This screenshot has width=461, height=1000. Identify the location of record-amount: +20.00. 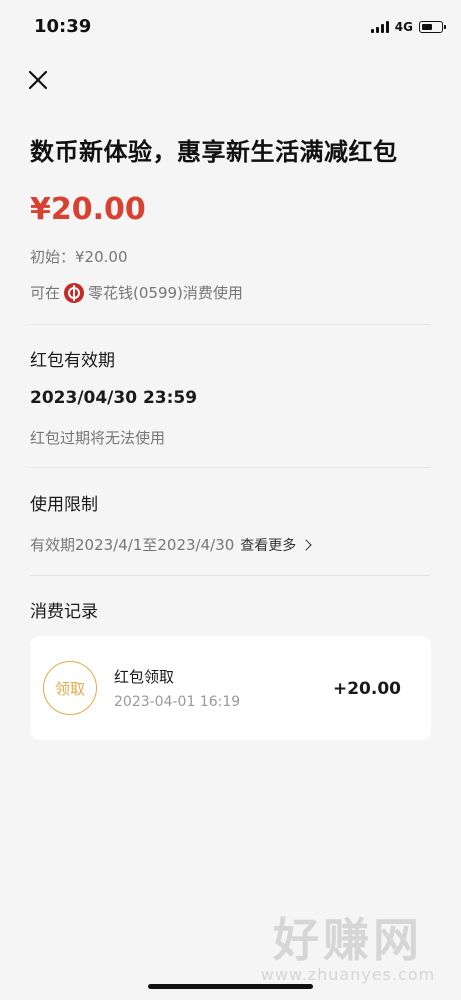
(366, 689).